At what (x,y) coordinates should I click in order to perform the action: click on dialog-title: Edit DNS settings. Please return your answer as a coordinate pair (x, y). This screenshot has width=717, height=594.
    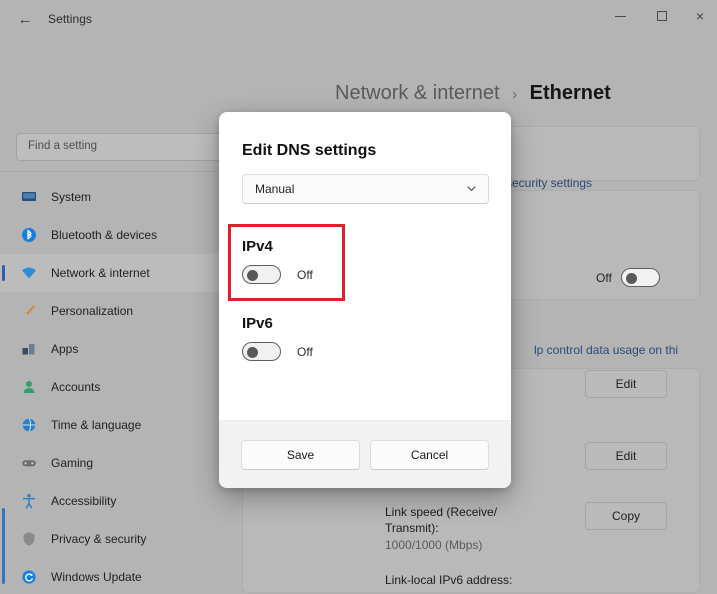
    Looking at the image, I should click on (309, 150).